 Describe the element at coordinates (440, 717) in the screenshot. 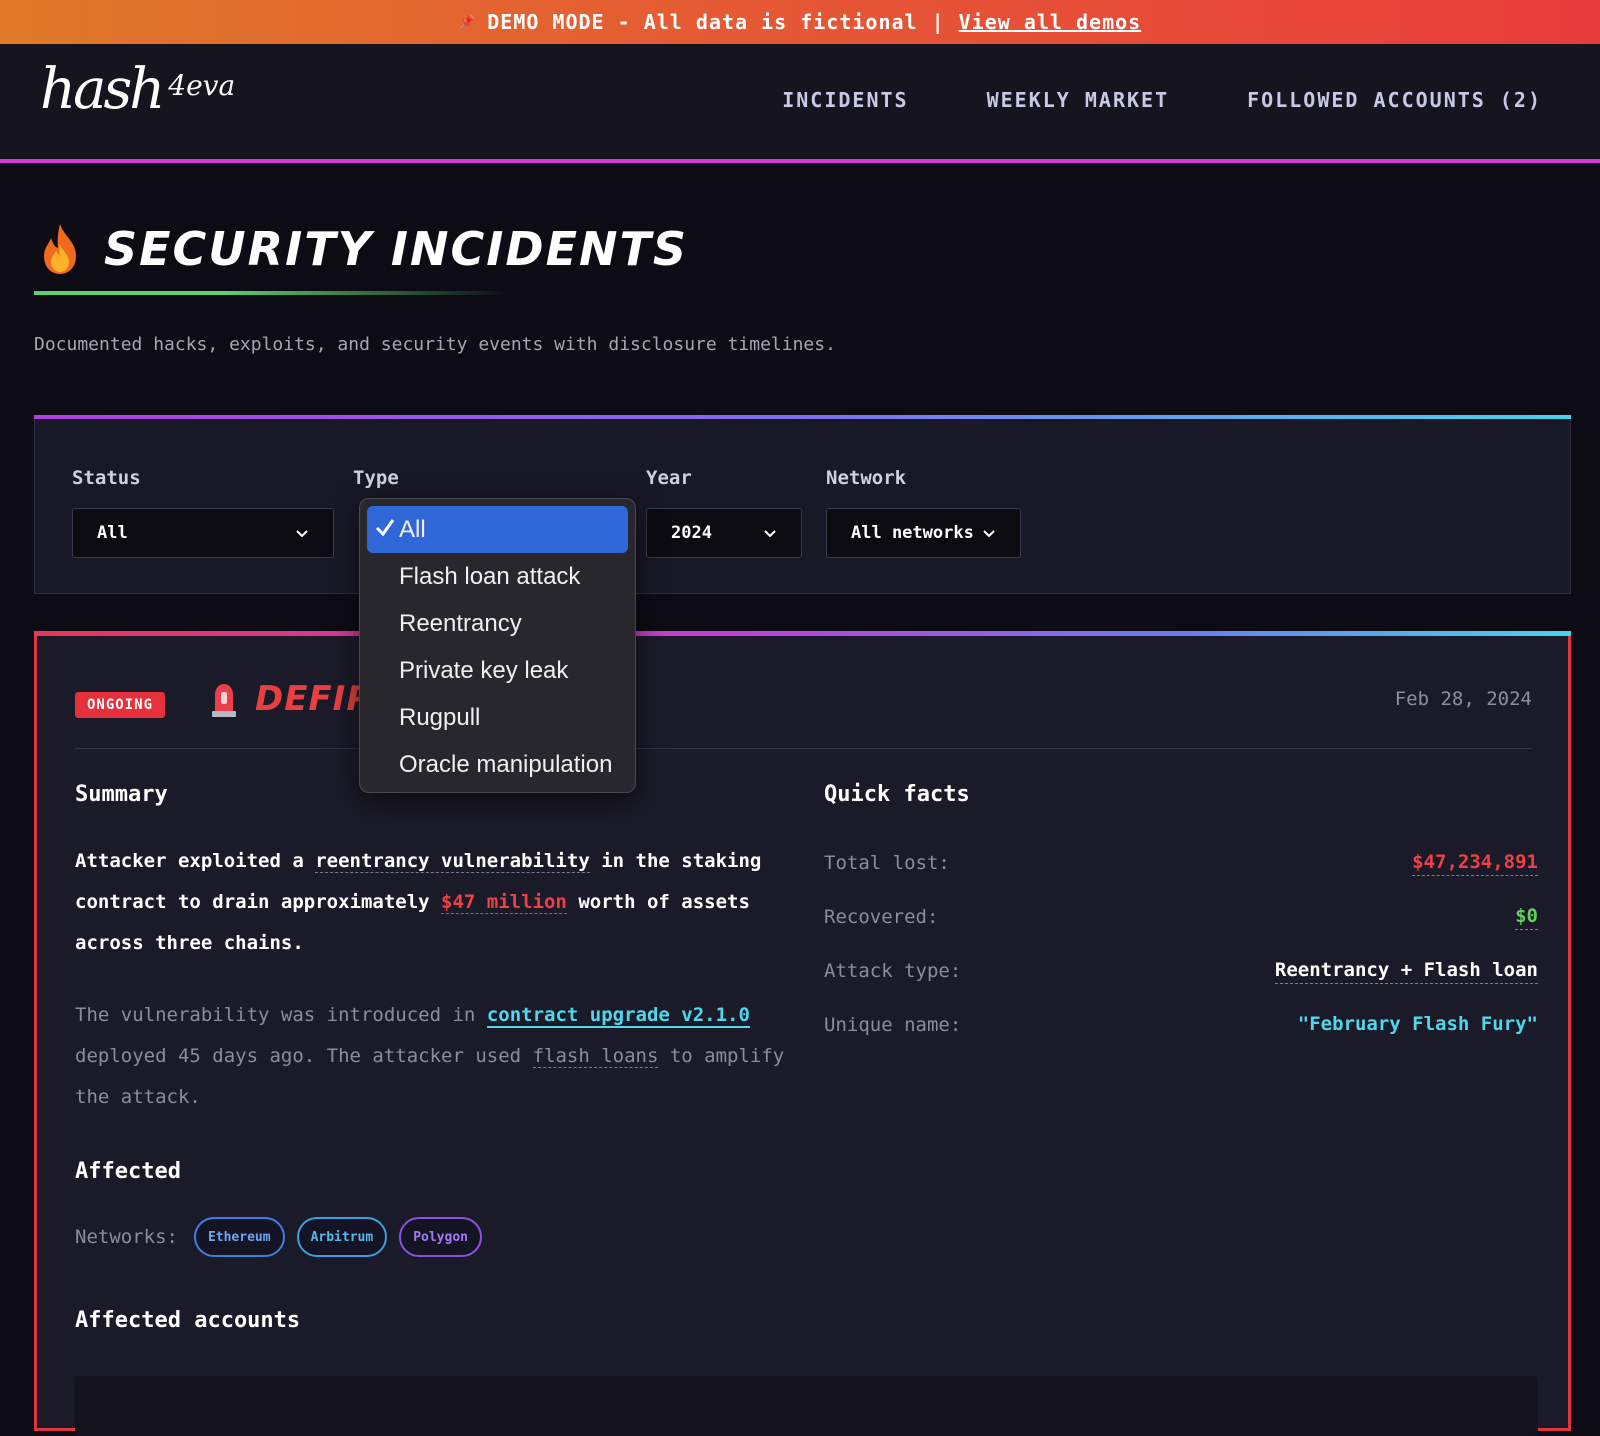

I see `type-option-label: Rugpull` at that location.